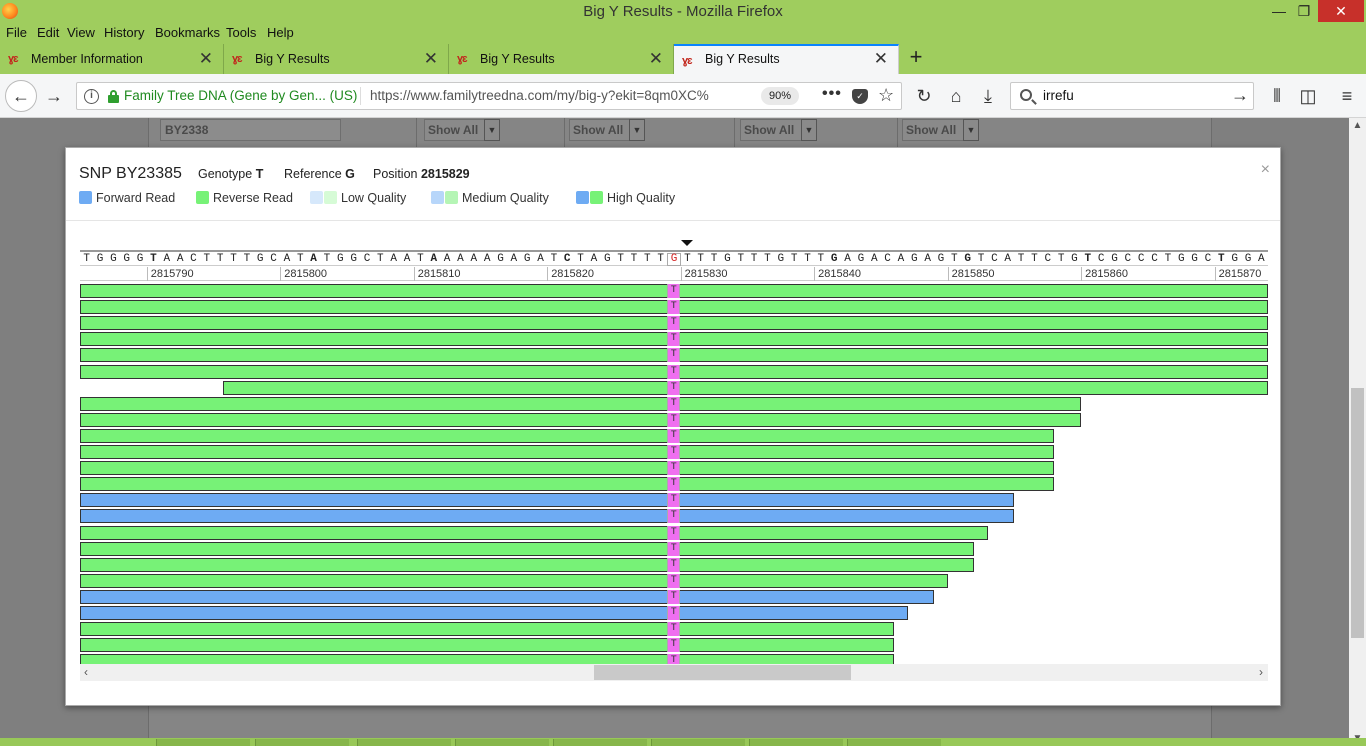 The image size is (1366, 746). What do you see at coordinates (48, 32) in the screenshot?
I see `menu-edit: Edit` at bounding box center [48, 32].